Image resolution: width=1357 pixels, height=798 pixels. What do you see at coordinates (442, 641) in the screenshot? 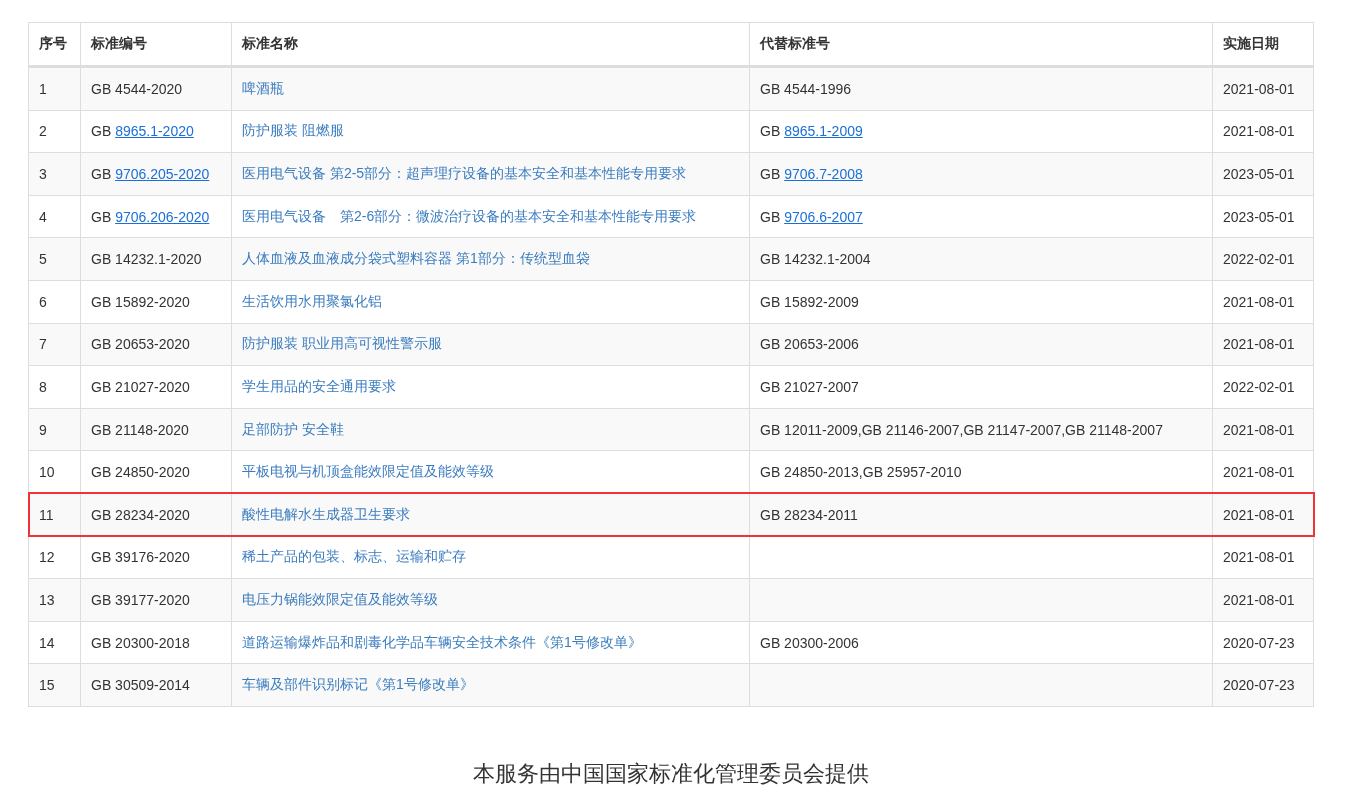
I see `standard-name-link: 道路运输爆炸品和剧毒化学品车辆安全技术条件《第1号修改单》` at bounding box center [442, 641].